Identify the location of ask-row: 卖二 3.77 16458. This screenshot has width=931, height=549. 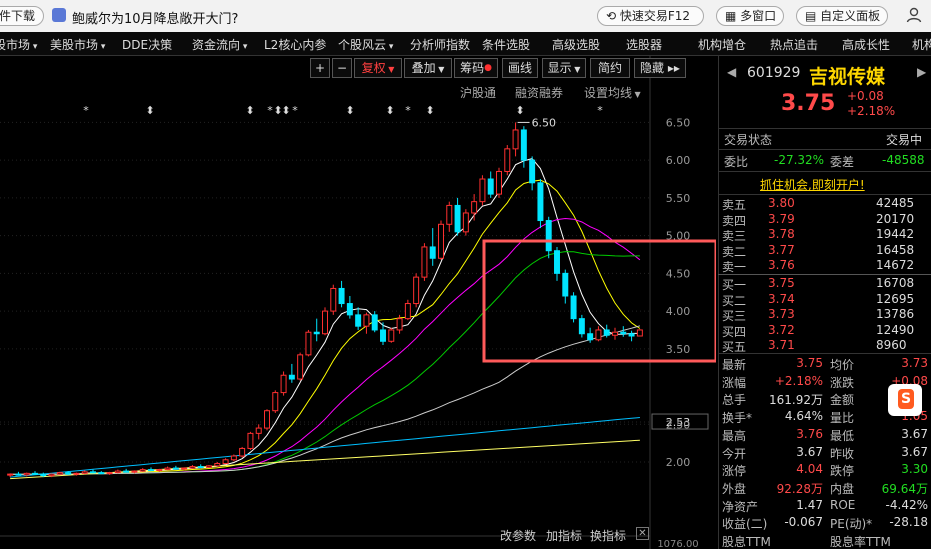
(824, 251).